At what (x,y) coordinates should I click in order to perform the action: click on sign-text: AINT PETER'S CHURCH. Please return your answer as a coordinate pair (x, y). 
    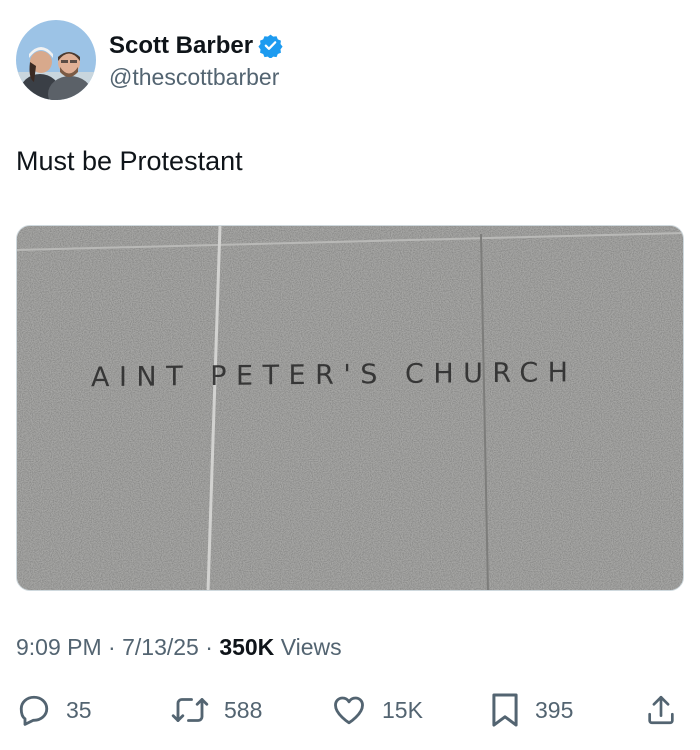
    Looking at the image, I should click on (334, 375).